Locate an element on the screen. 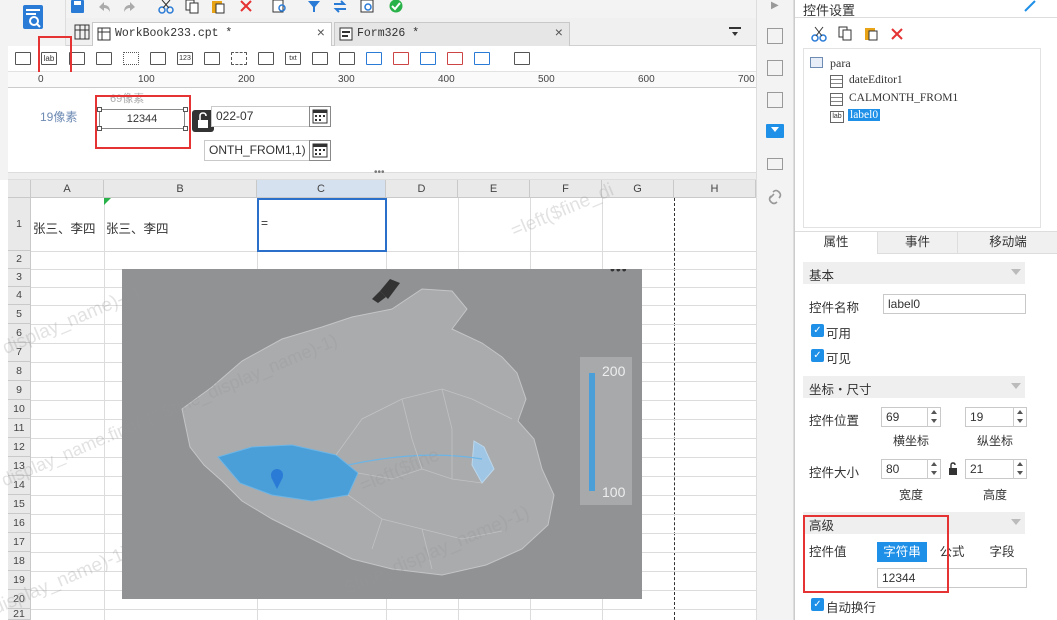  autowrap-checkbox: ✓ is located at coordinates (817, 604).